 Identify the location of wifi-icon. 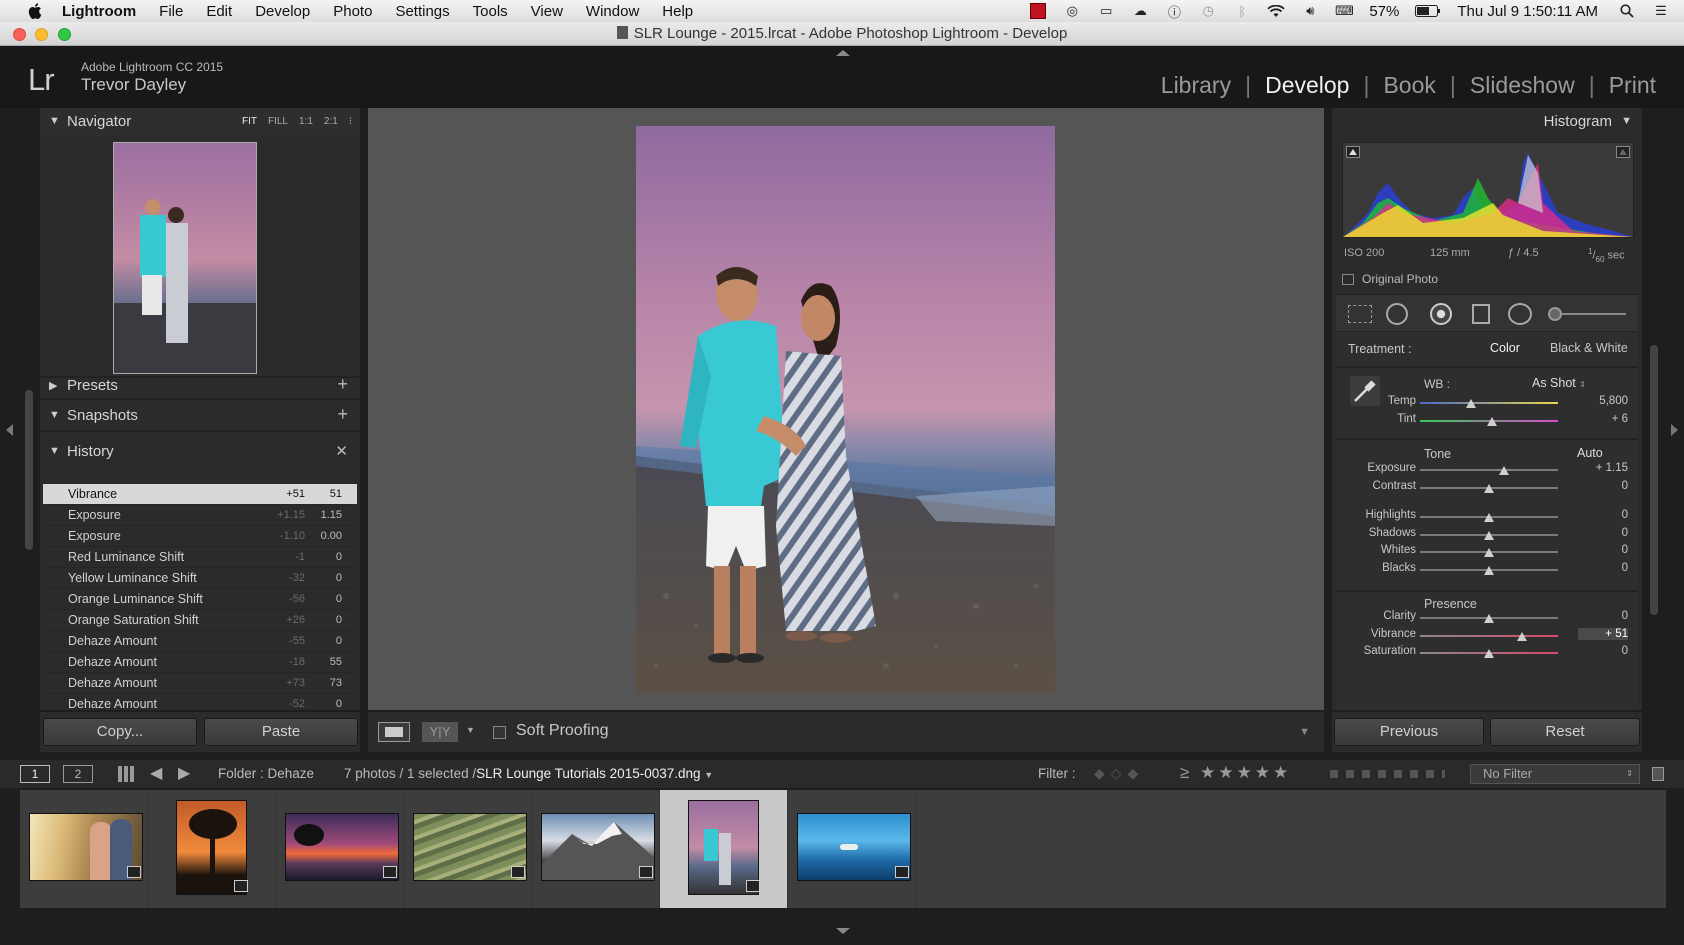
(1276, 11).